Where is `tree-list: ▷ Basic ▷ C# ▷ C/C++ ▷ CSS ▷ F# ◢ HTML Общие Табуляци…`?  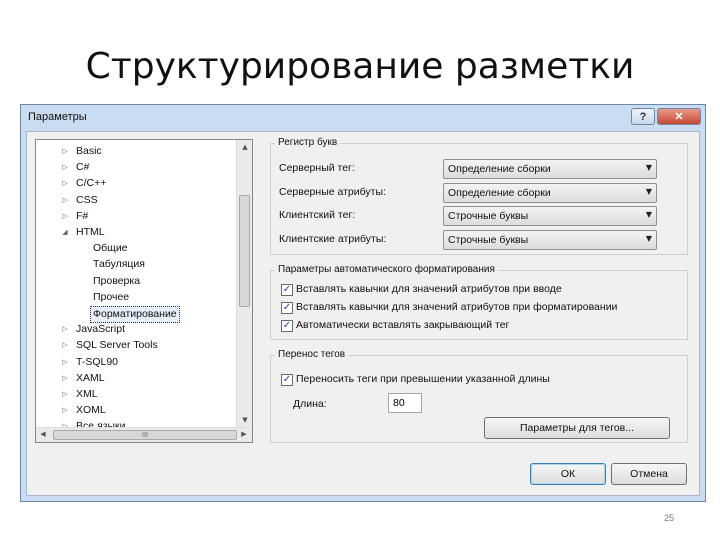 tree-list: ▷ Basic ▷ C# ▷ C/C++ ▷ CSS ▷ F# ◢ HTML Общие Табуляци… is located at coordinates (137, 284).